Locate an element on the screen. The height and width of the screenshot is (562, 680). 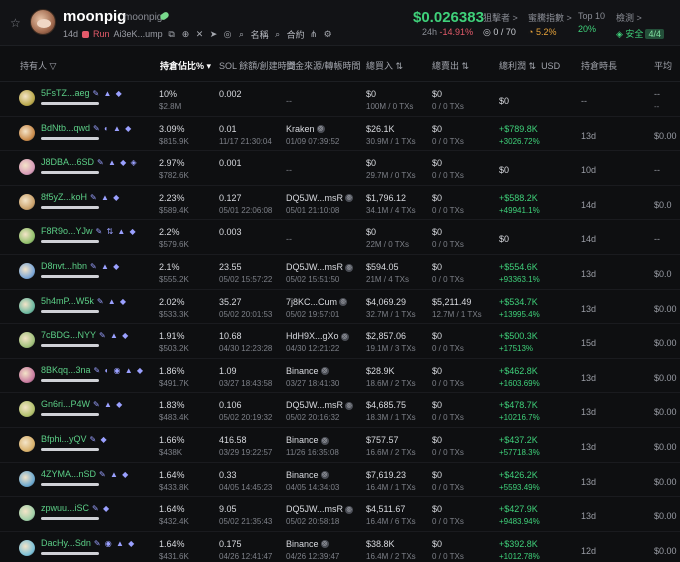
usd-toggle: USD is located at coordinates (550, 66).